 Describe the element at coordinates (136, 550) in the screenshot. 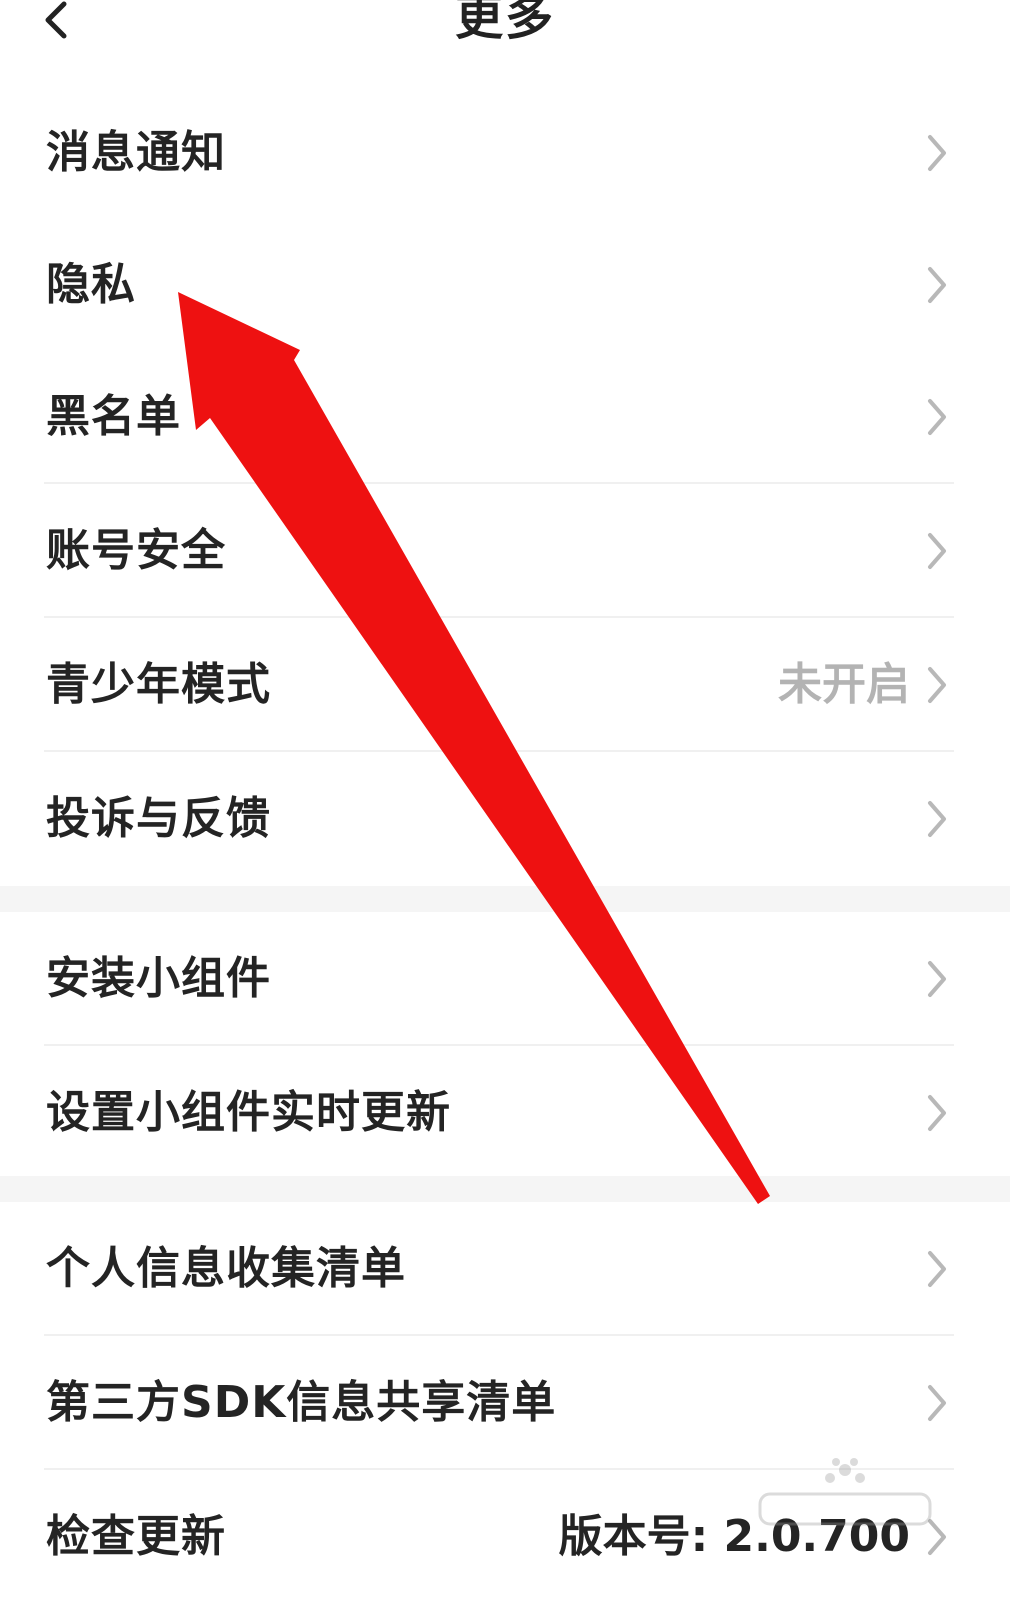

I see `menu-item-label: 账号安全` at that location.